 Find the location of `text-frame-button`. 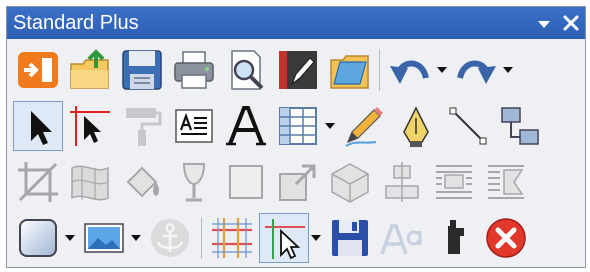

text-frame-button is located at coordinates (194, 126).